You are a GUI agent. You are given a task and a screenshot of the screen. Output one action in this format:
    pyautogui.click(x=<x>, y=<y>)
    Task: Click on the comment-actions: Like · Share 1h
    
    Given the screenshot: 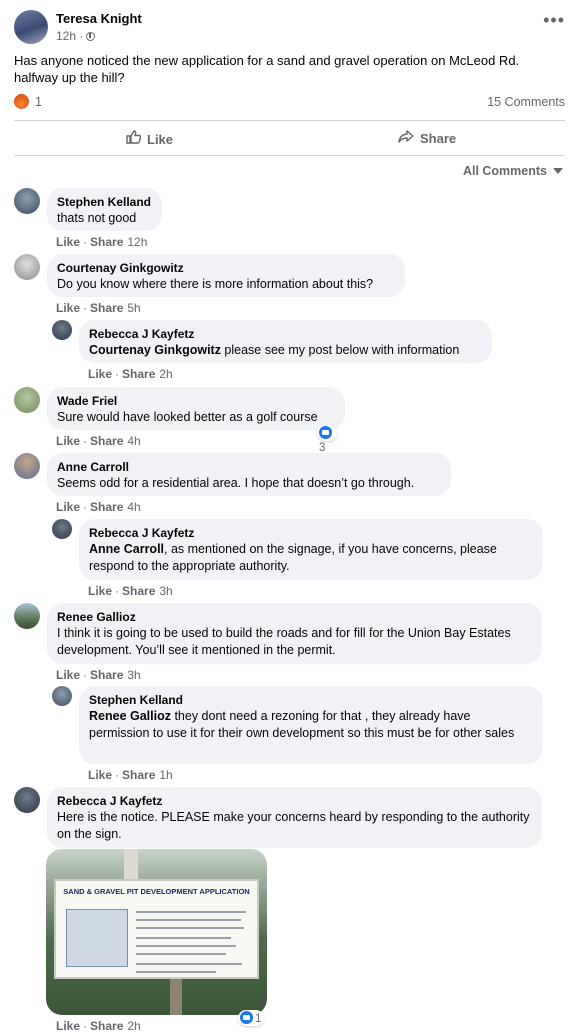 What is the action you would take?
    pyautogui.click(x=130, y=775)
    